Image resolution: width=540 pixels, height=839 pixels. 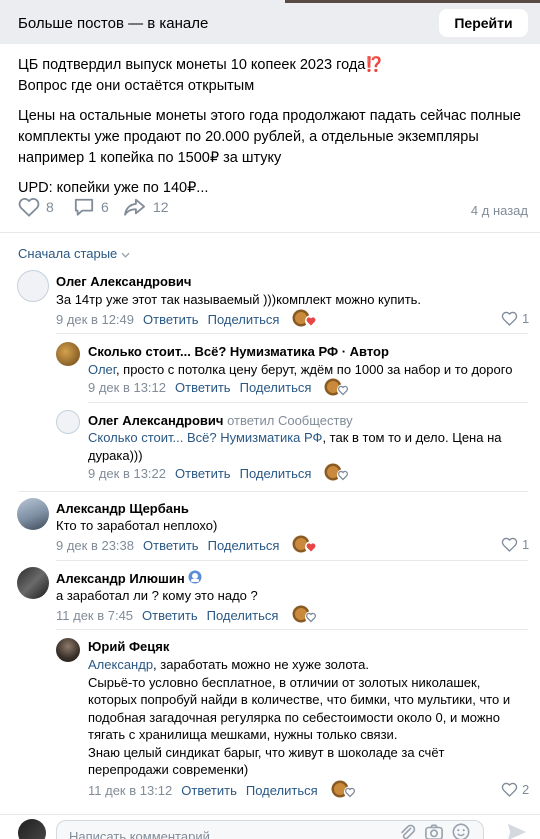 I want to click on attach-icon, so click(x=407, y=831).